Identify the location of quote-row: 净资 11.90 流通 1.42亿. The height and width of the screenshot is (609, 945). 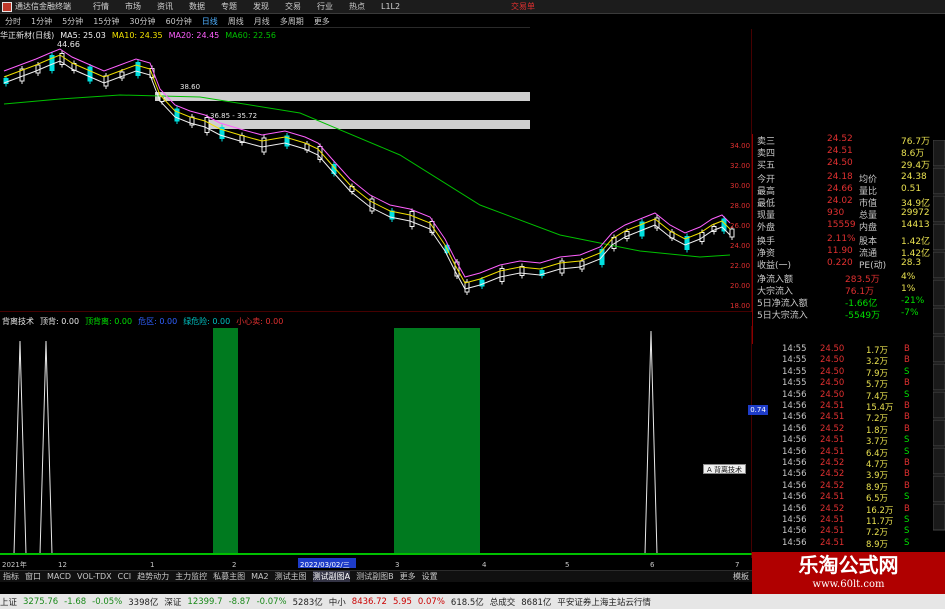
(849, 252).